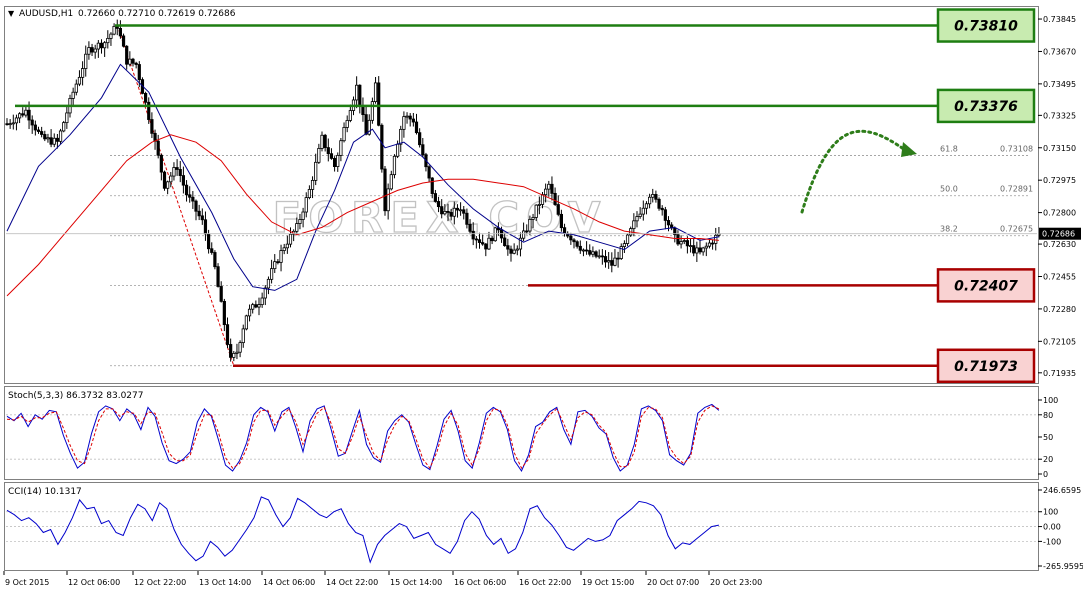 Image resolution: width=1083 pixels, height=598 pixels. What do you see at coordinates (1059, 309) in the screenshot?
I see `price-axis-label: 0.72280` at bounding box center [1059, 309].